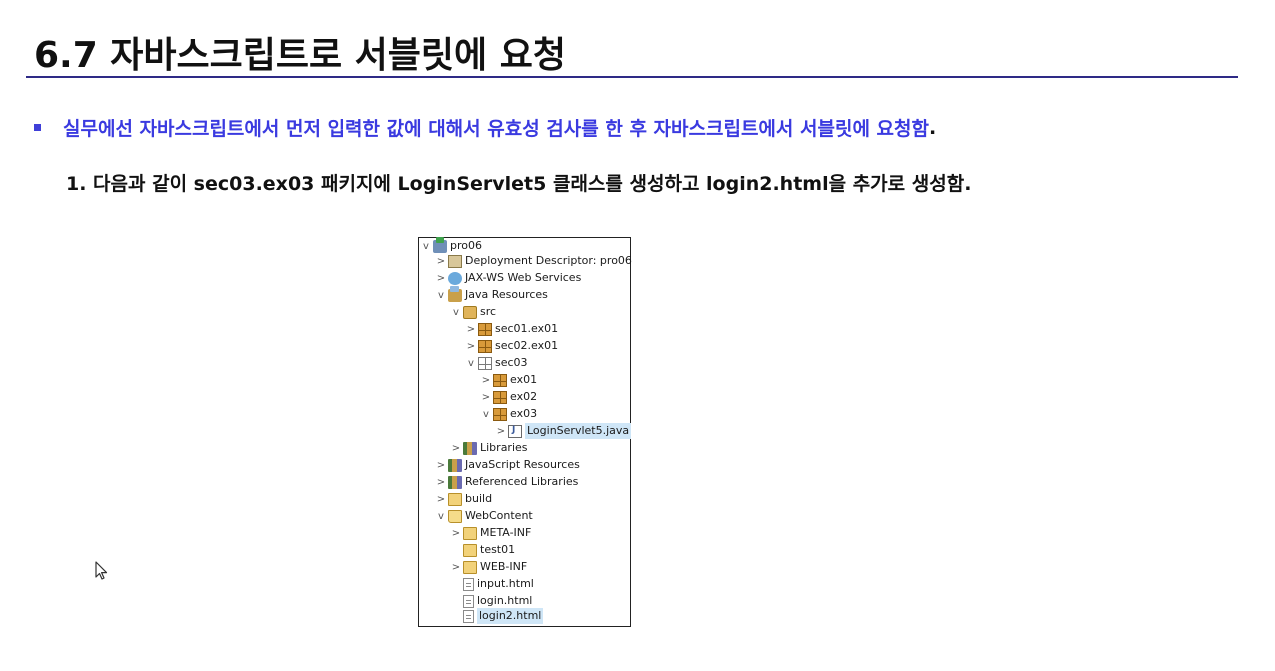 This screenshot has width=1275, height=671. I want to click on tree-item-pro06: v pro06, so click(451, 245).